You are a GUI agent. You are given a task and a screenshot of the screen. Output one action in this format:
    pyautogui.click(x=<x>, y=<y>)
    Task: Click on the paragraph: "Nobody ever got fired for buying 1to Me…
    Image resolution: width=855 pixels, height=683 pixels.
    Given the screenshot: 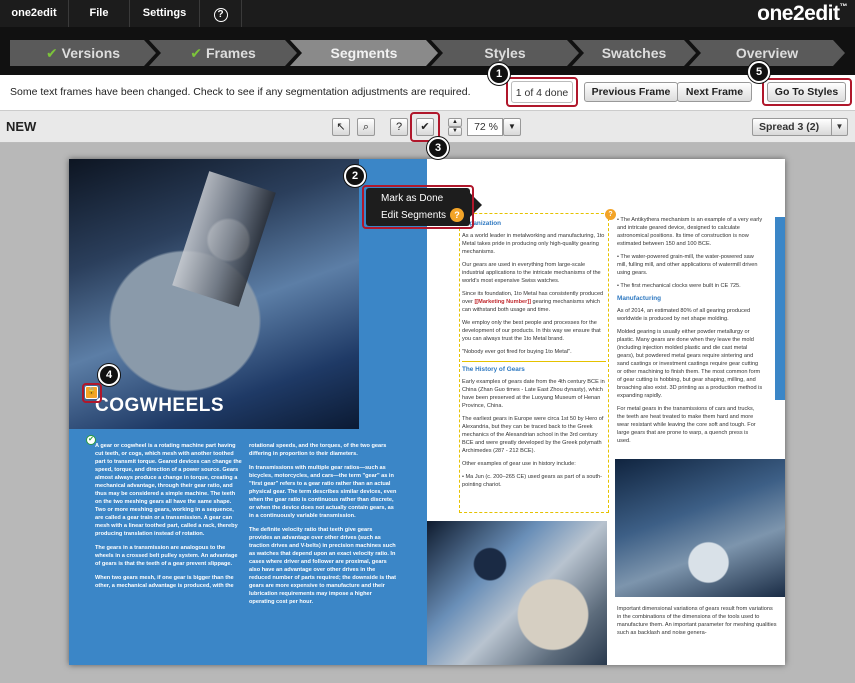 What is the action you would take?
    pyautogui.click(x=517, y=352)
    